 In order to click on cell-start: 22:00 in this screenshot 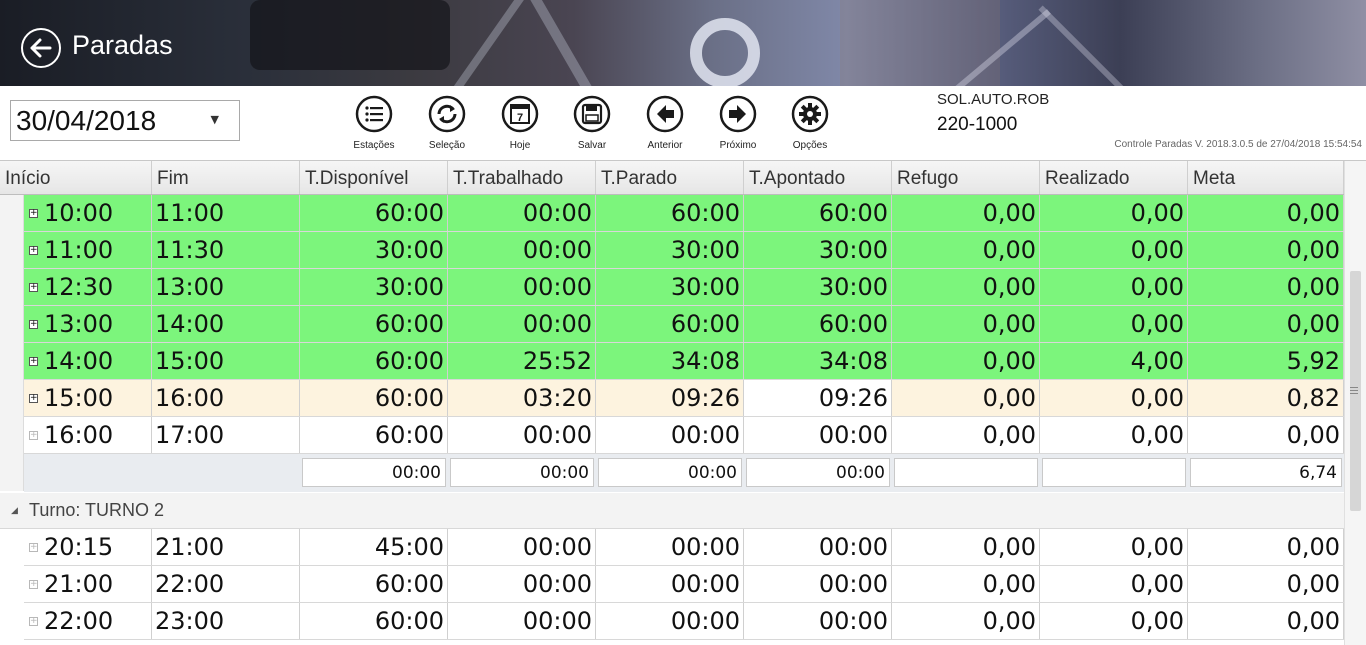, I will do `click(88, 621)`.